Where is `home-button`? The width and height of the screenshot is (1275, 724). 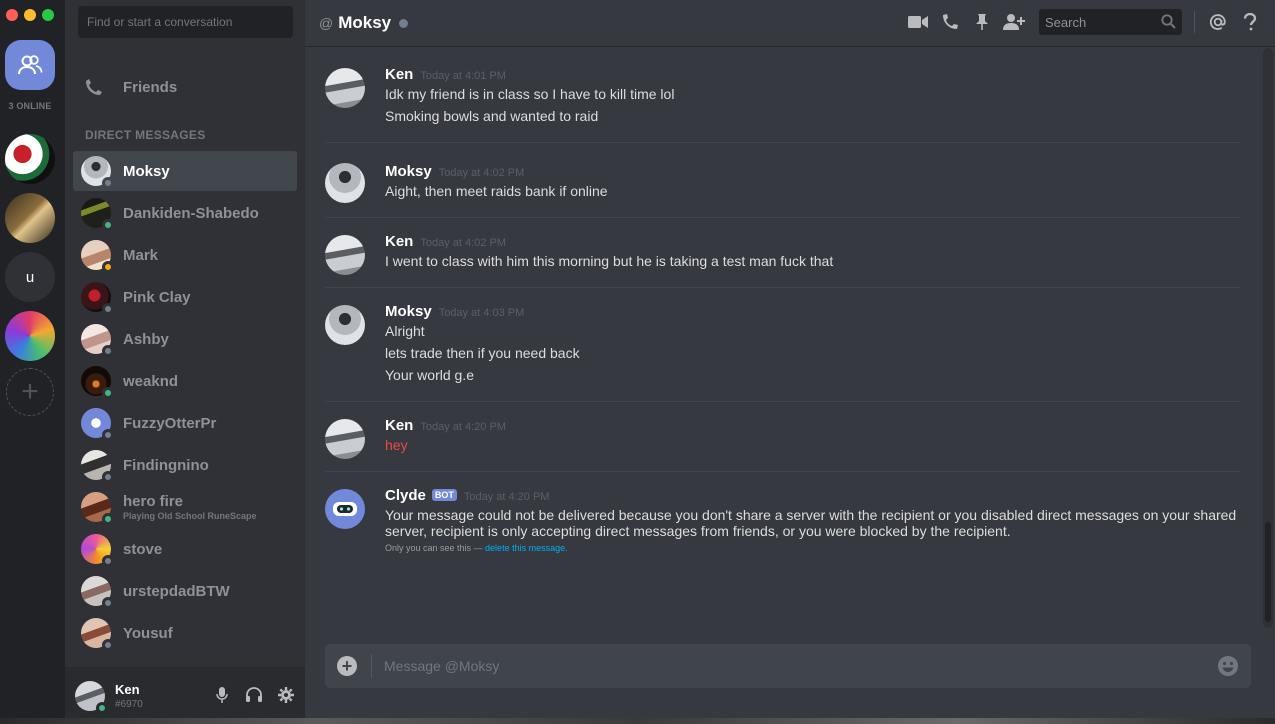 home-button is located at coordinates (30, 65).